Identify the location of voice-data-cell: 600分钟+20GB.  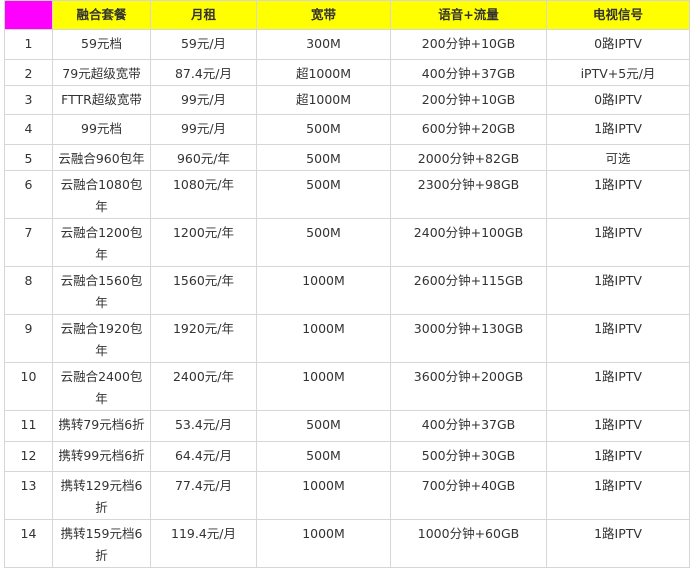
(468, 129).